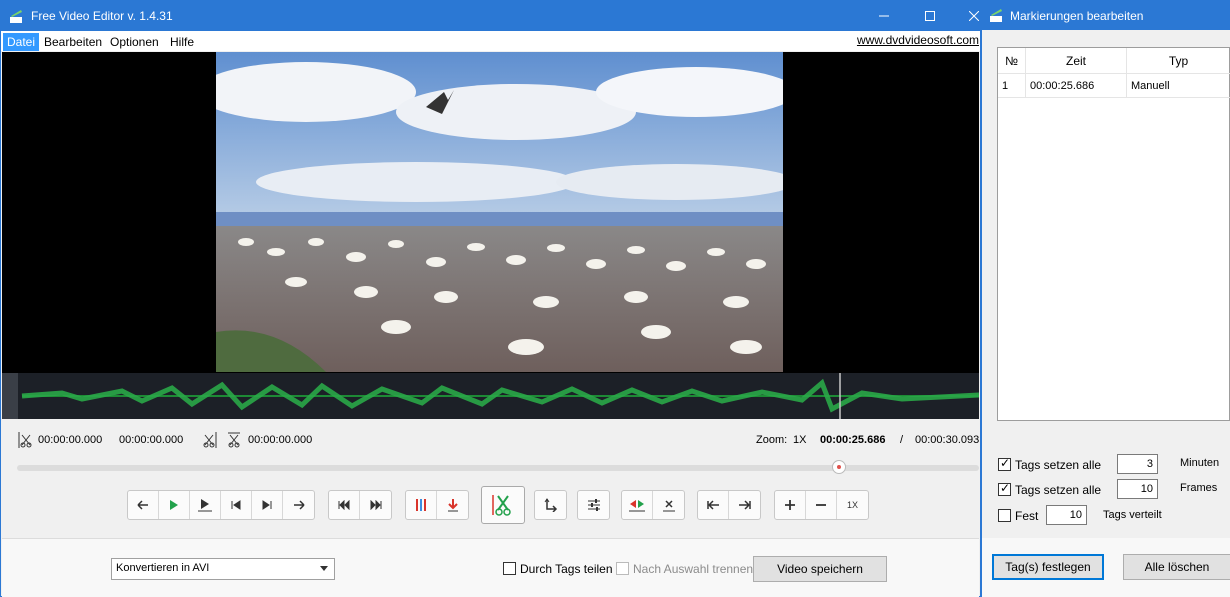 The image size is (1230, 597). I want to click on cut-tool, so click(503, 505).